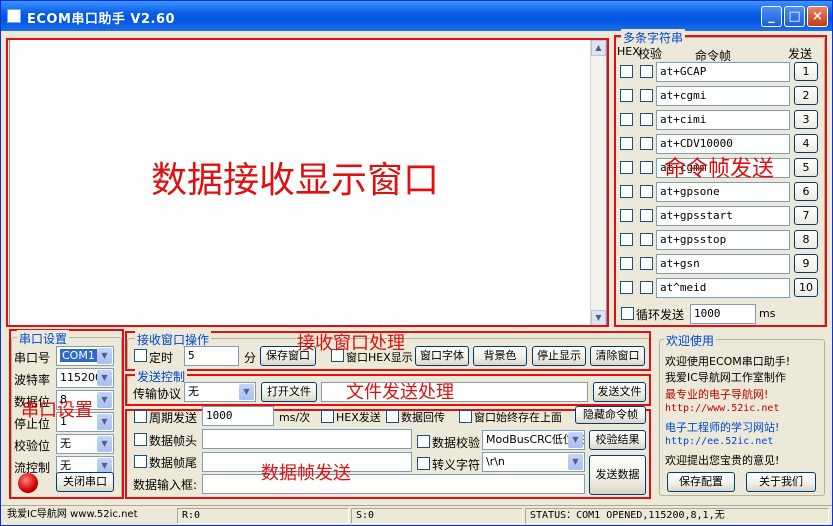 The height and width of the screenshot is (526, 833). Describe the element at coordinates (140, 461) in the screenshot. I see `frame-tail-checkbox` at that location.